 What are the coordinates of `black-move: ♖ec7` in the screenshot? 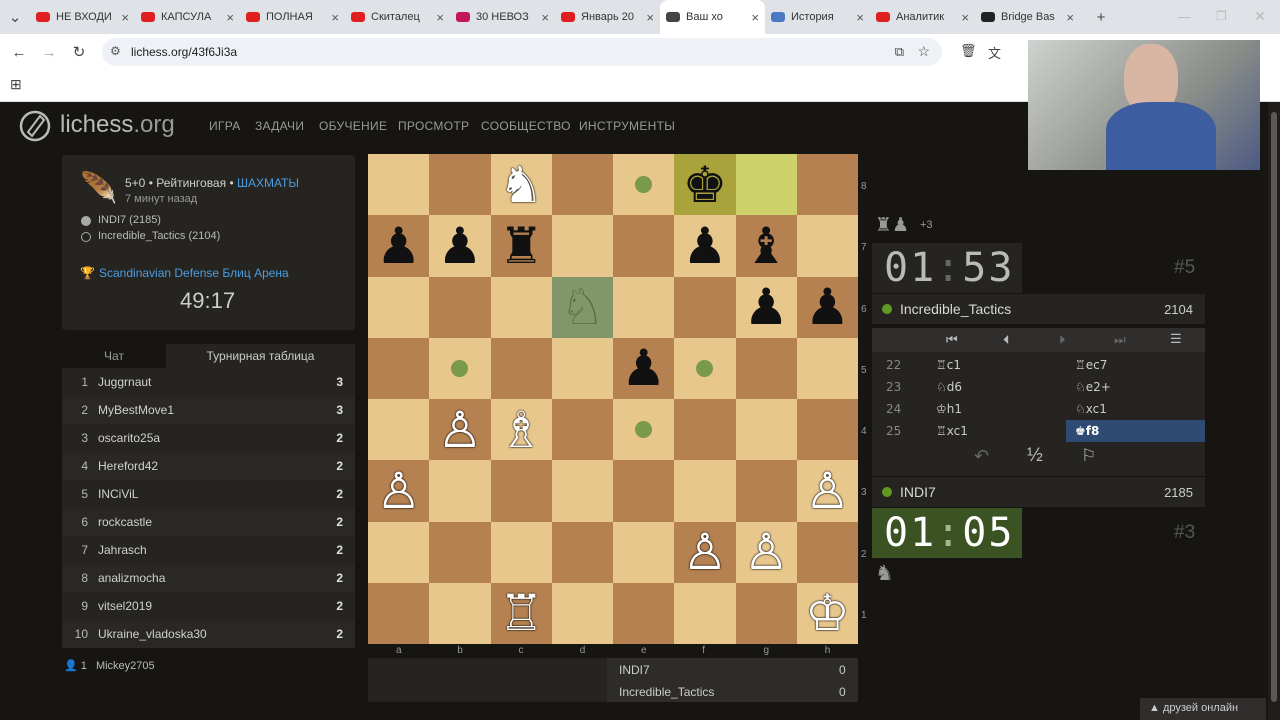 It's located at (1091, 365).